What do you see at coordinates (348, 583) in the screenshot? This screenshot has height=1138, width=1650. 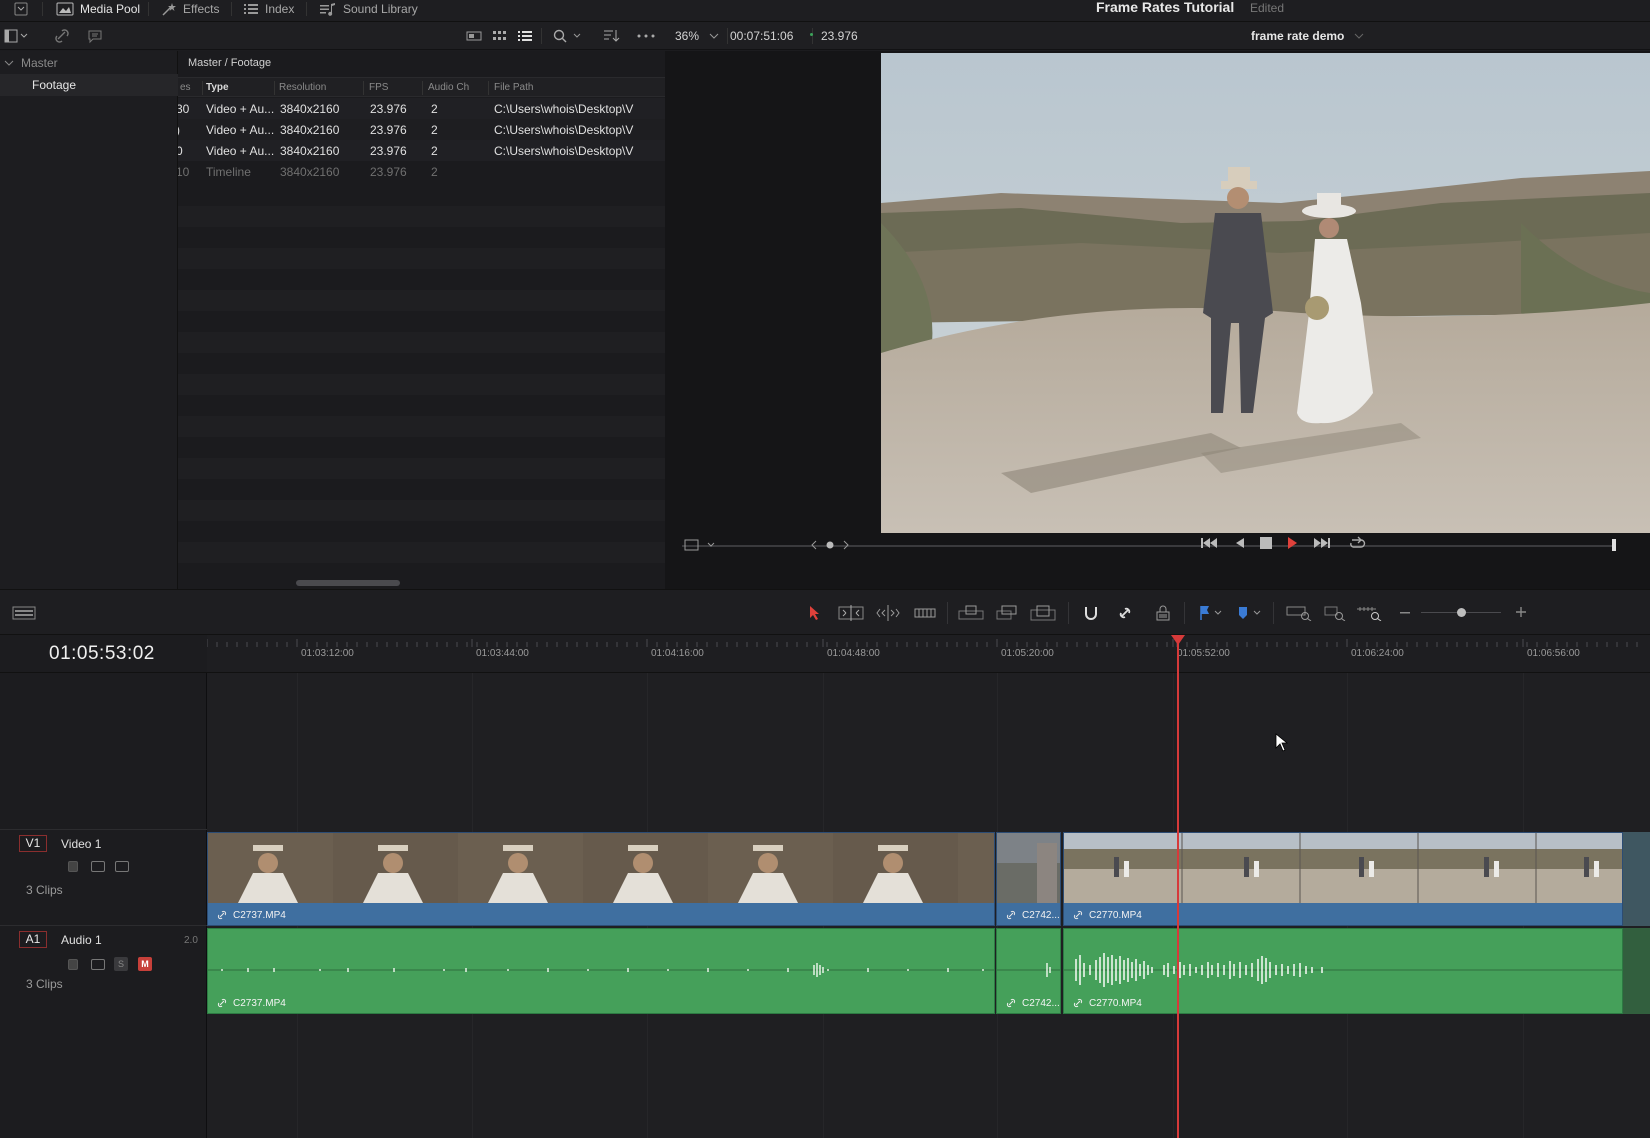 I see `horizontal-scrollbar` at bounding box center [348, 583].